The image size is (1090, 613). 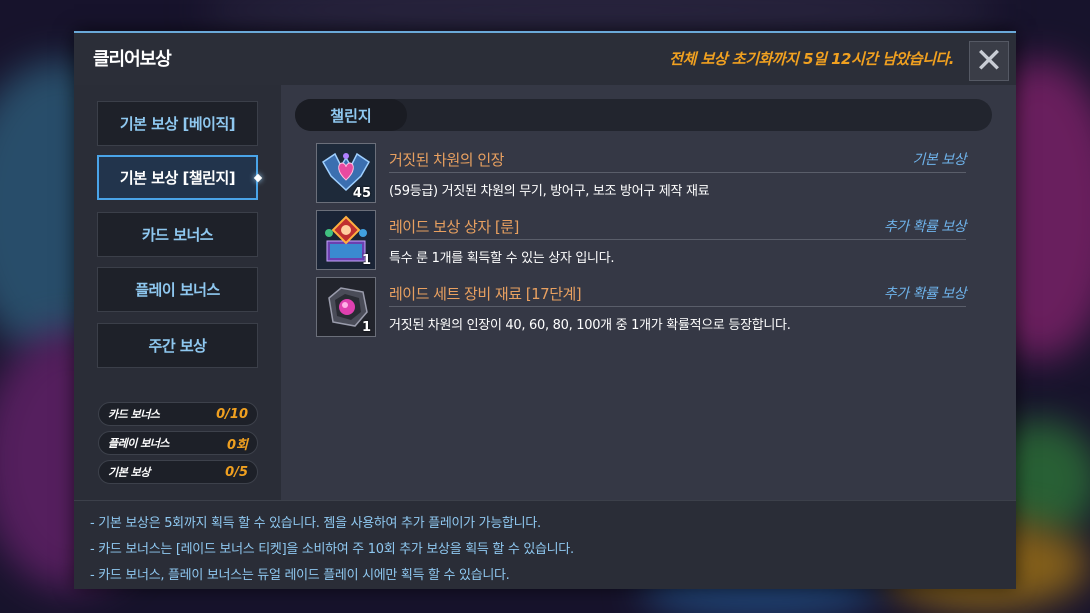 What do you see at coordinates (351, 115) in the screenshot?
I see `tab-challenge: 챌린지` at bounding box center [351, 115].